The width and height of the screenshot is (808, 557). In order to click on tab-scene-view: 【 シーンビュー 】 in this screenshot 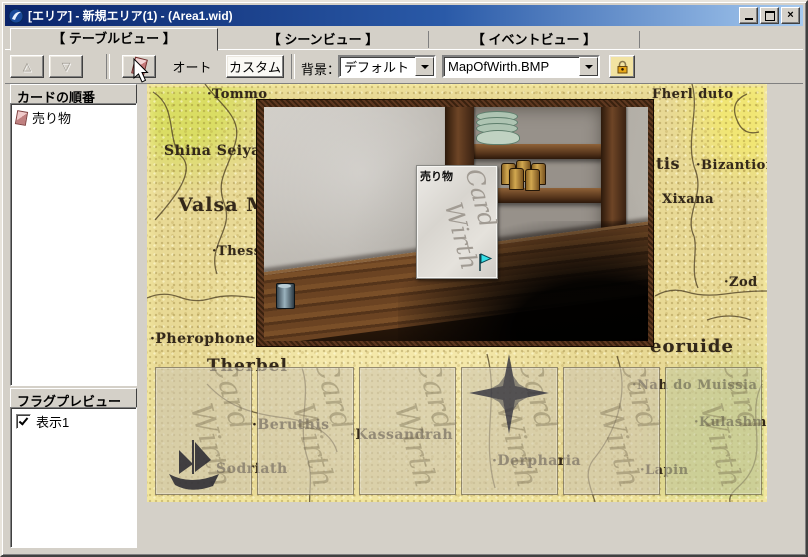, I will do `click(323, 39)`.